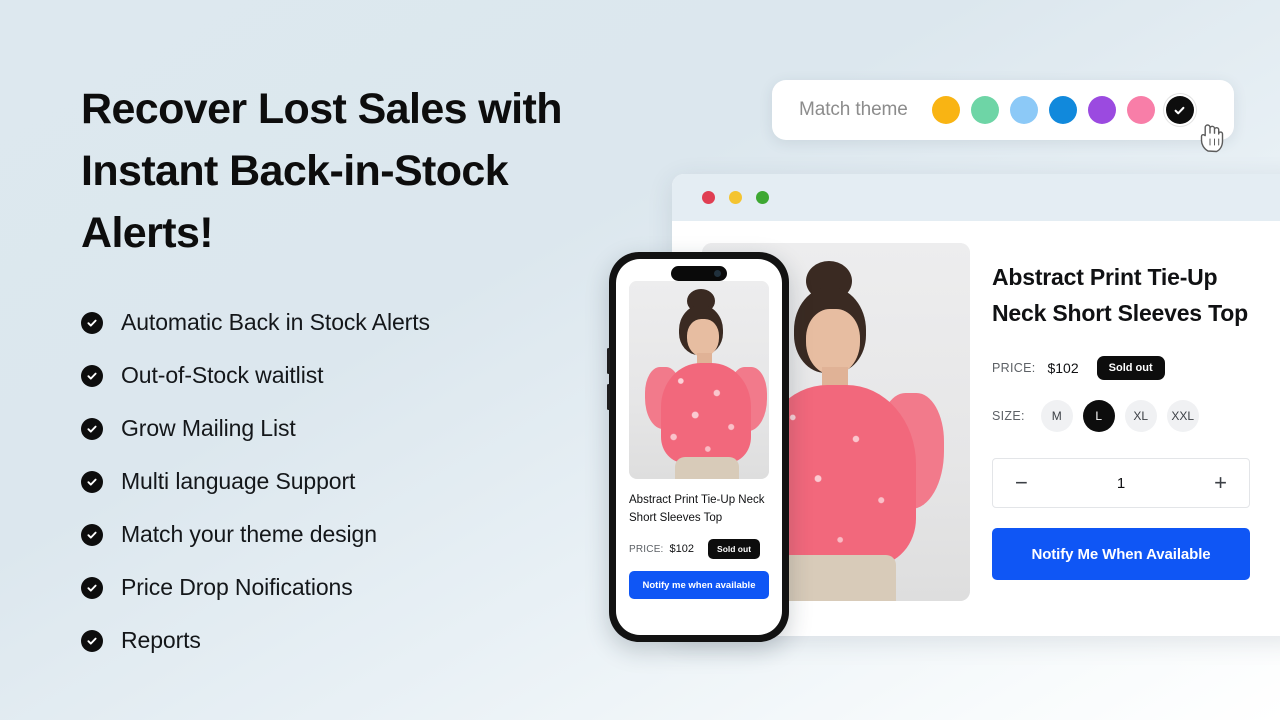  What do you see at coordinates (361, 375) in the screenshot?
I see `list-item: Out-of-Stock waitlist` at bounding box center [361, 375].